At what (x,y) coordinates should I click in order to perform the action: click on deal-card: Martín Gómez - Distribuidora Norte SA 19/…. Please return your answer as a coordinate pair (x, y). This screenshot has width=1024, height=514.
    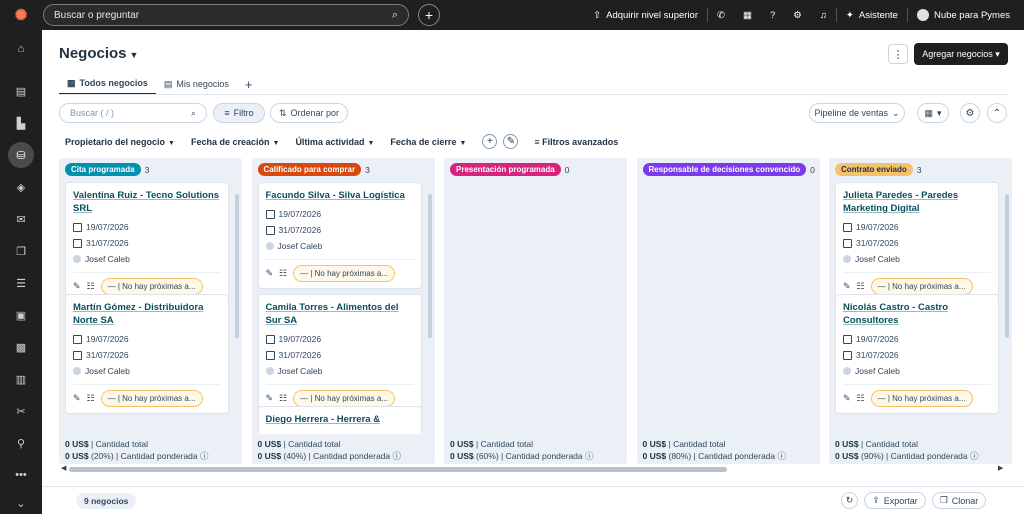
    Looking at the image, I should click on (147, 354).